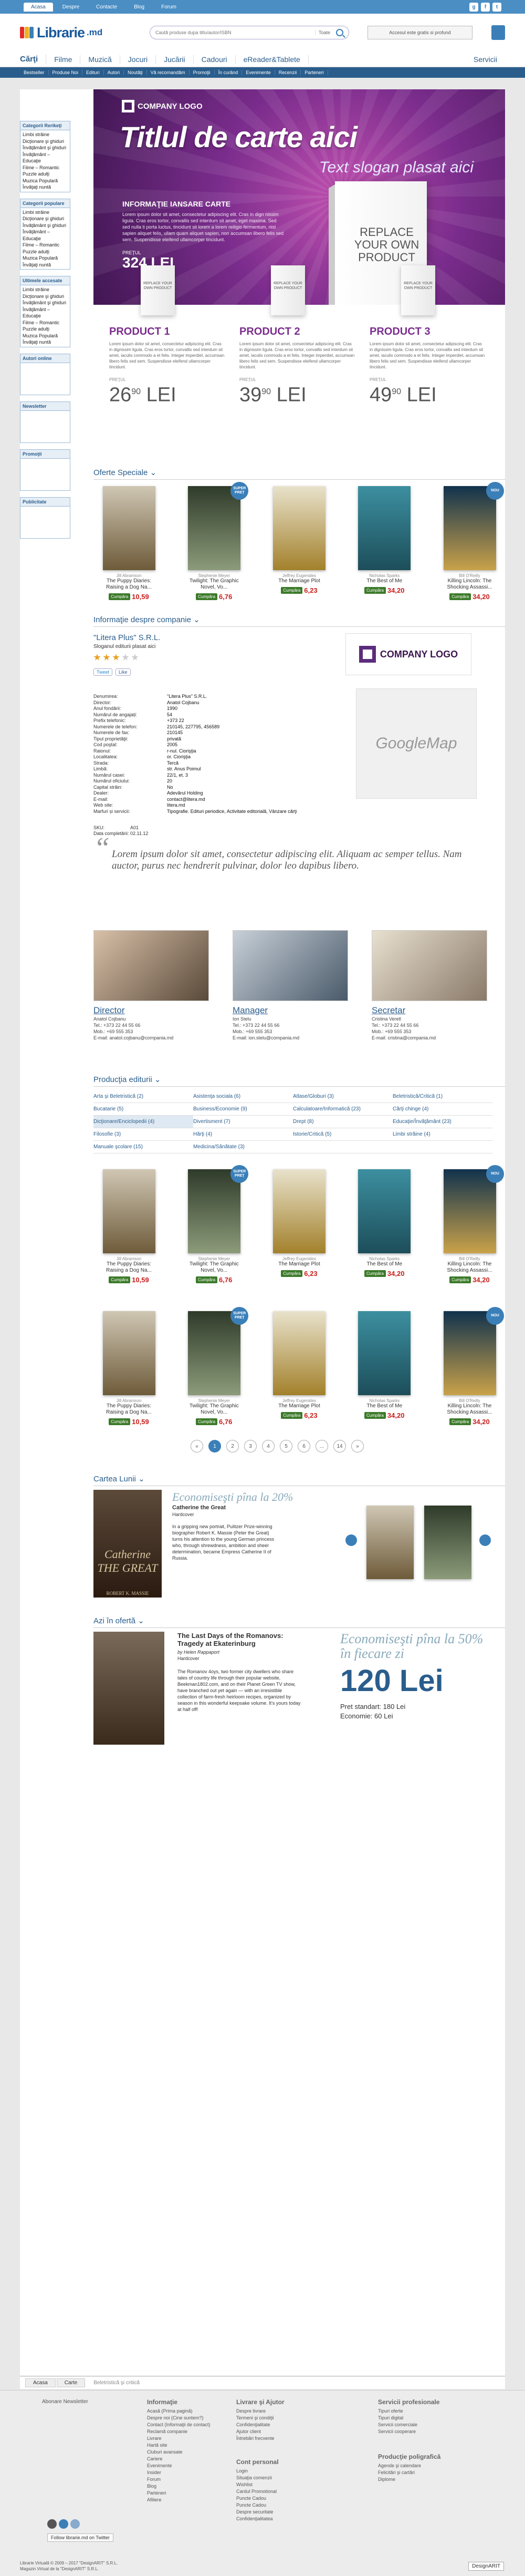 The height and width of the screenshot is (2576, 525). Describe the element at coordinates (299, 1081) in the screenshot. I see `section-production: Producţia editurii ⌄` at that location.